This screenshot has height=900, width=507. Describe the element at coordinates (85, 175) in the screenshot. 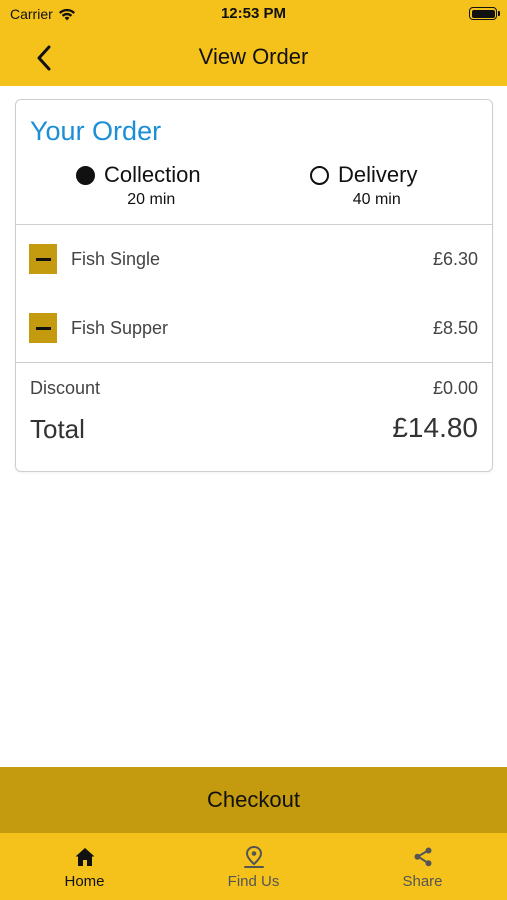

I see `collection-radio` at that location.